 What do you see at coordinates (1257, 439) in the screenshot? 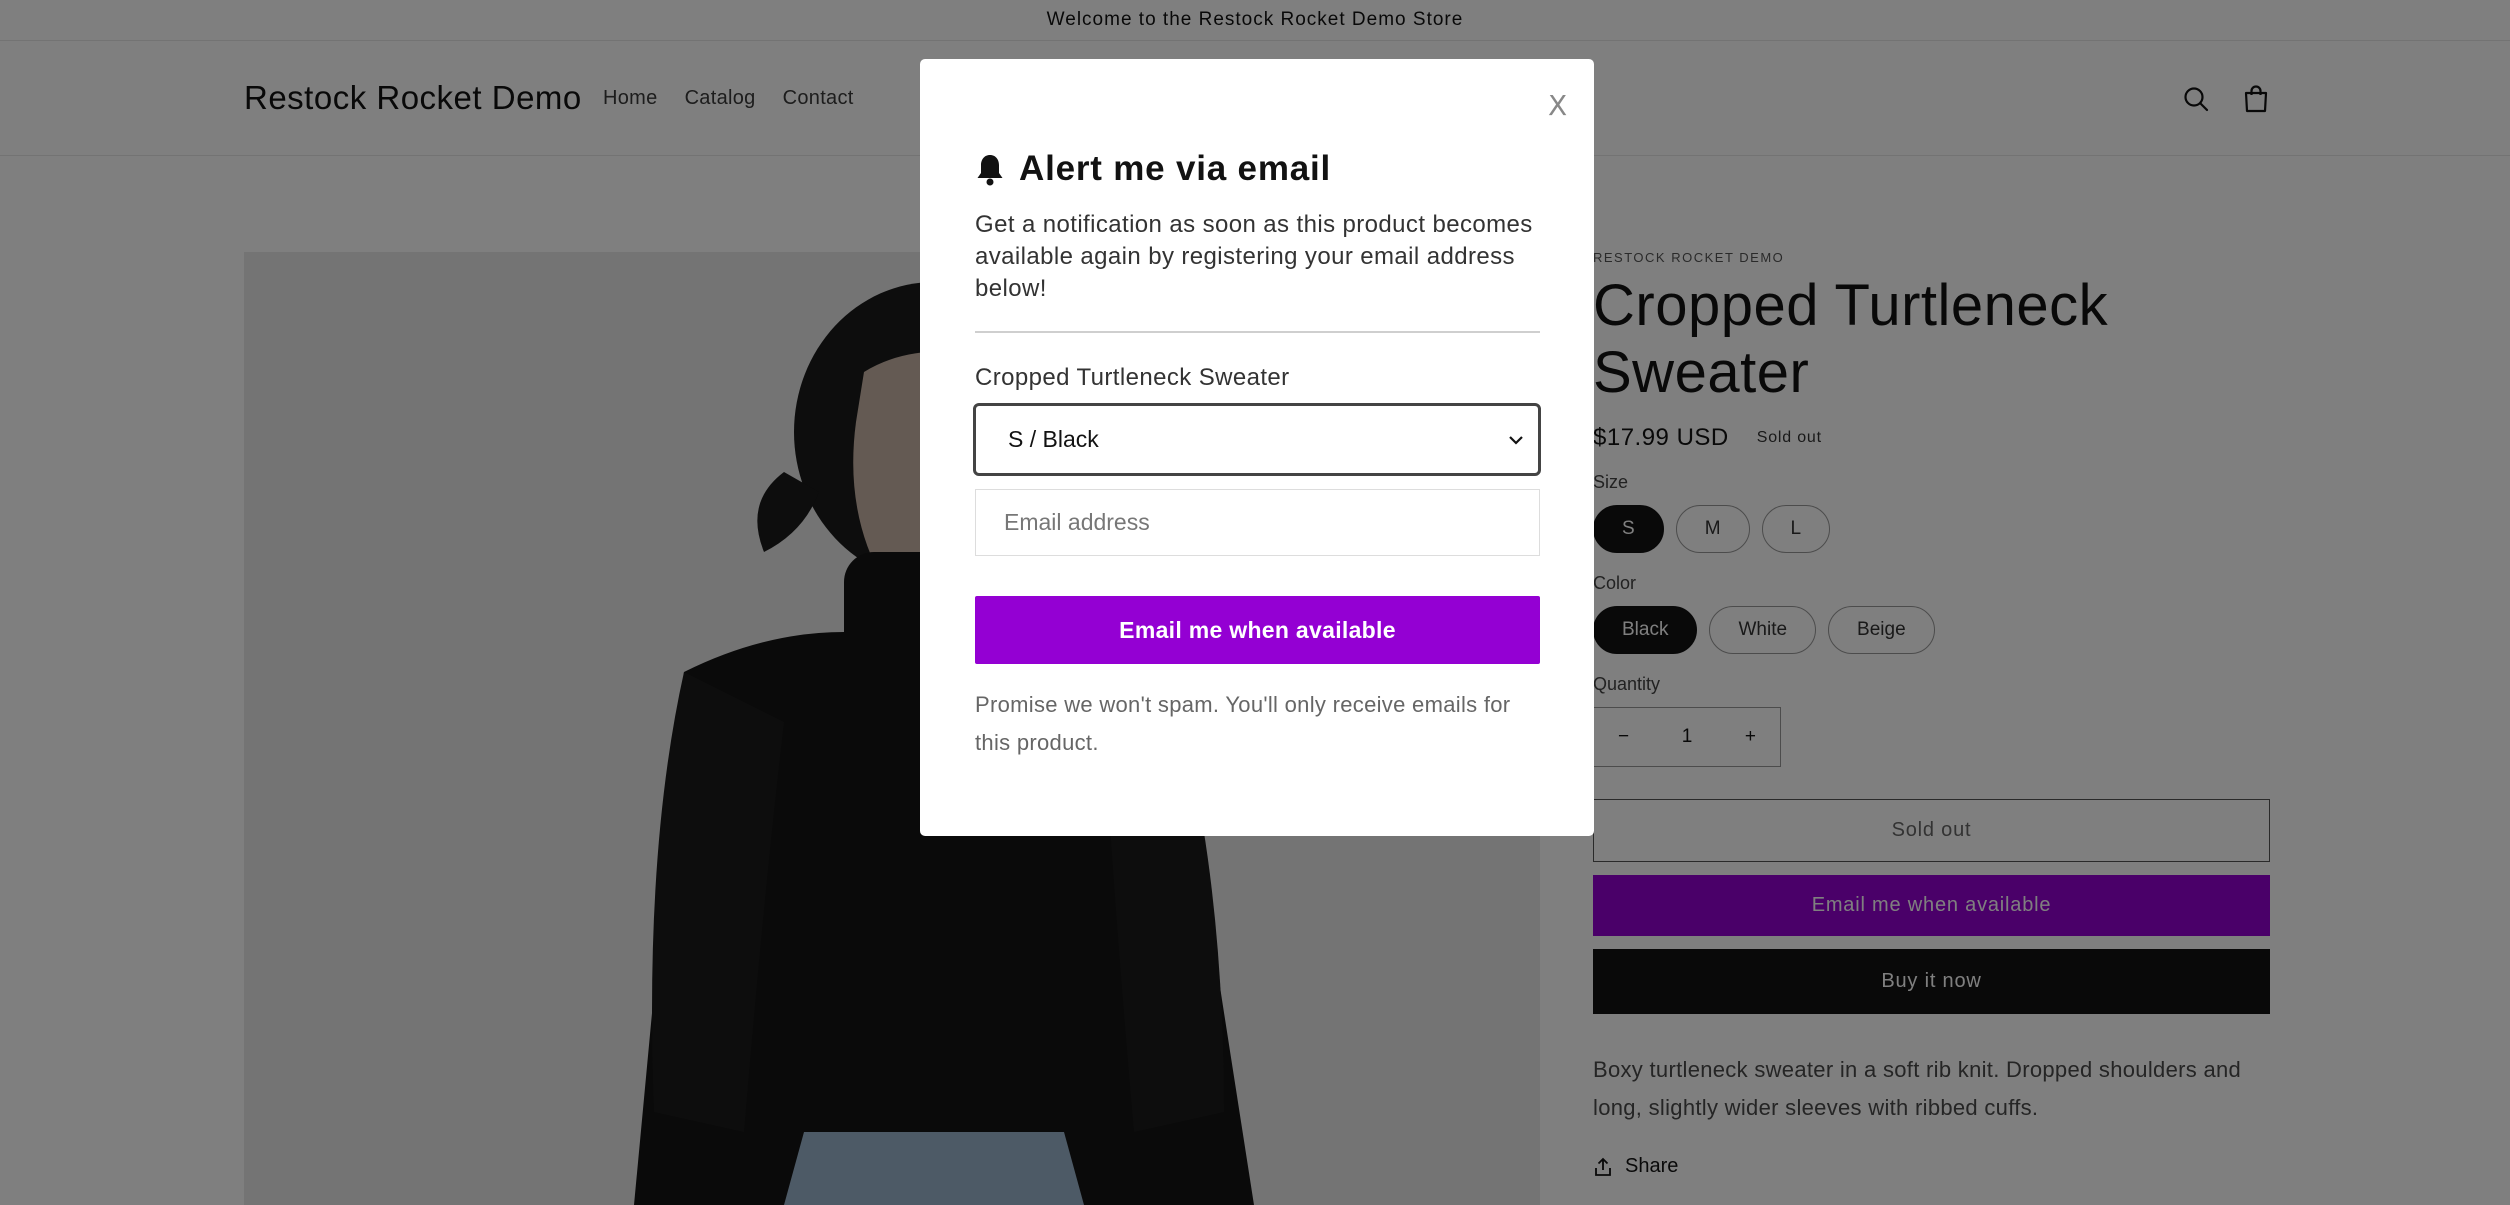
I see `variant-select: S / Black` at bounding box center [1257, 439].